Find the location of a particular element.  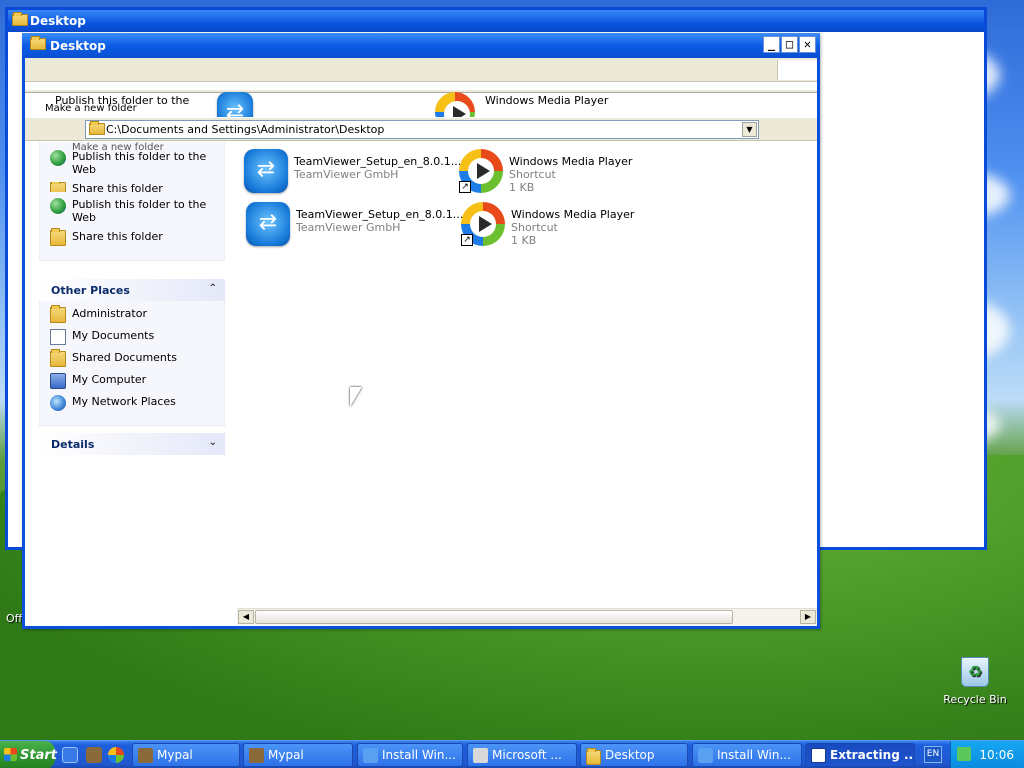

system-tray: 10:06 is located at coordinates (987, 754).